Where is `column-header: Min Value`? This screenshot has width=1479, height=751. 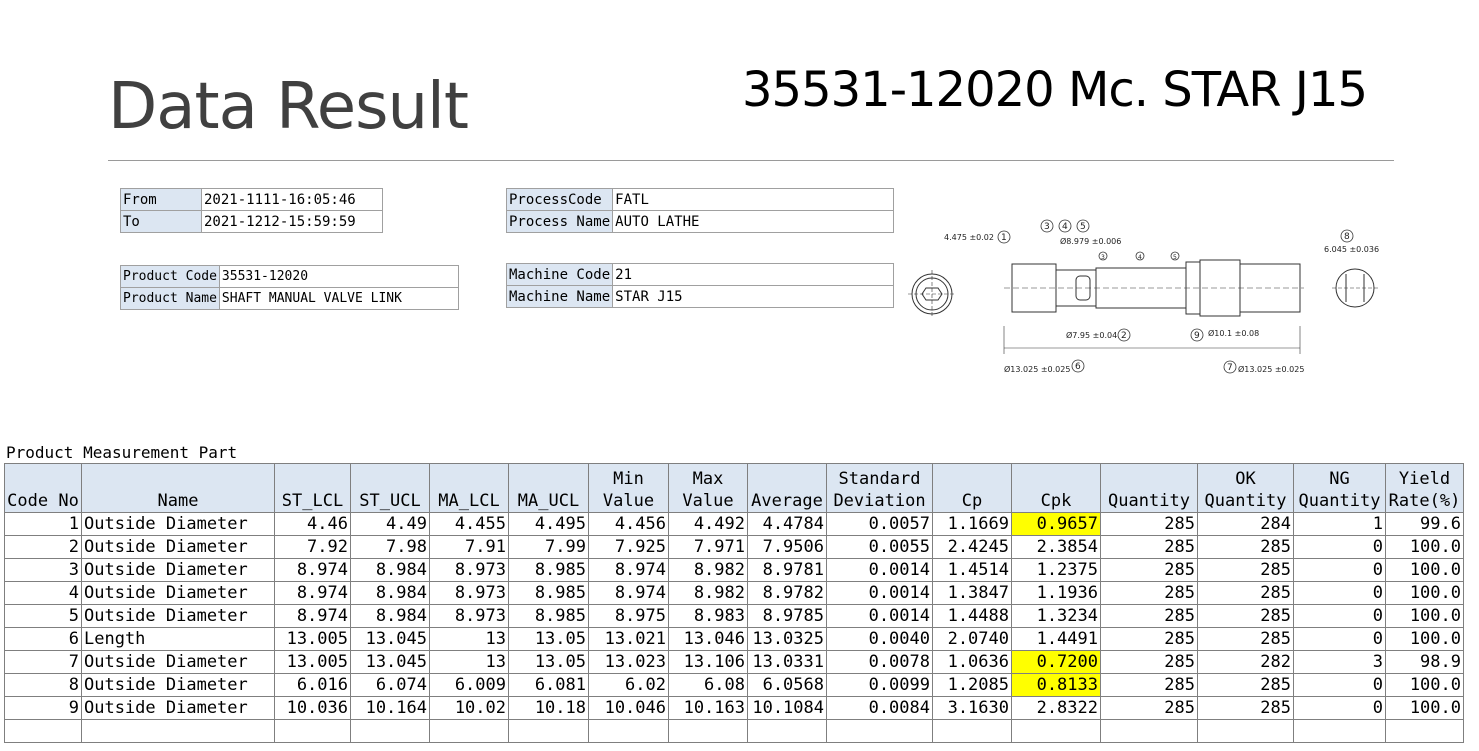 column-header: Min Value is located at coordinates (628, 488).